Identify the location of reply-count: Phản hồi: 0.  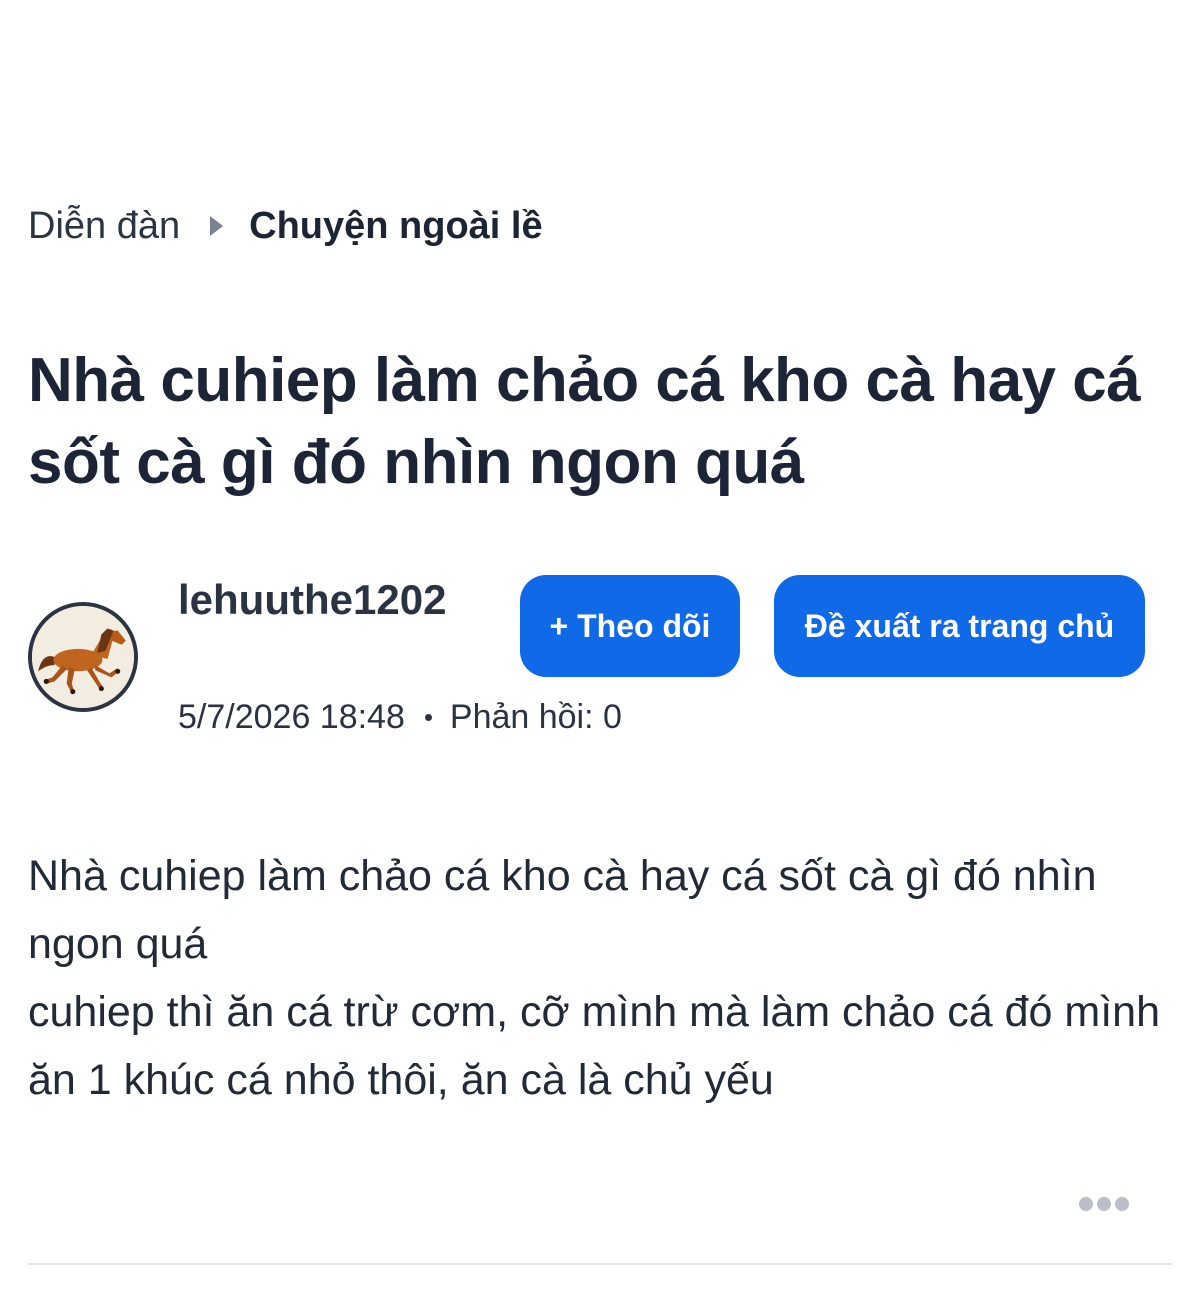
(535, 717).